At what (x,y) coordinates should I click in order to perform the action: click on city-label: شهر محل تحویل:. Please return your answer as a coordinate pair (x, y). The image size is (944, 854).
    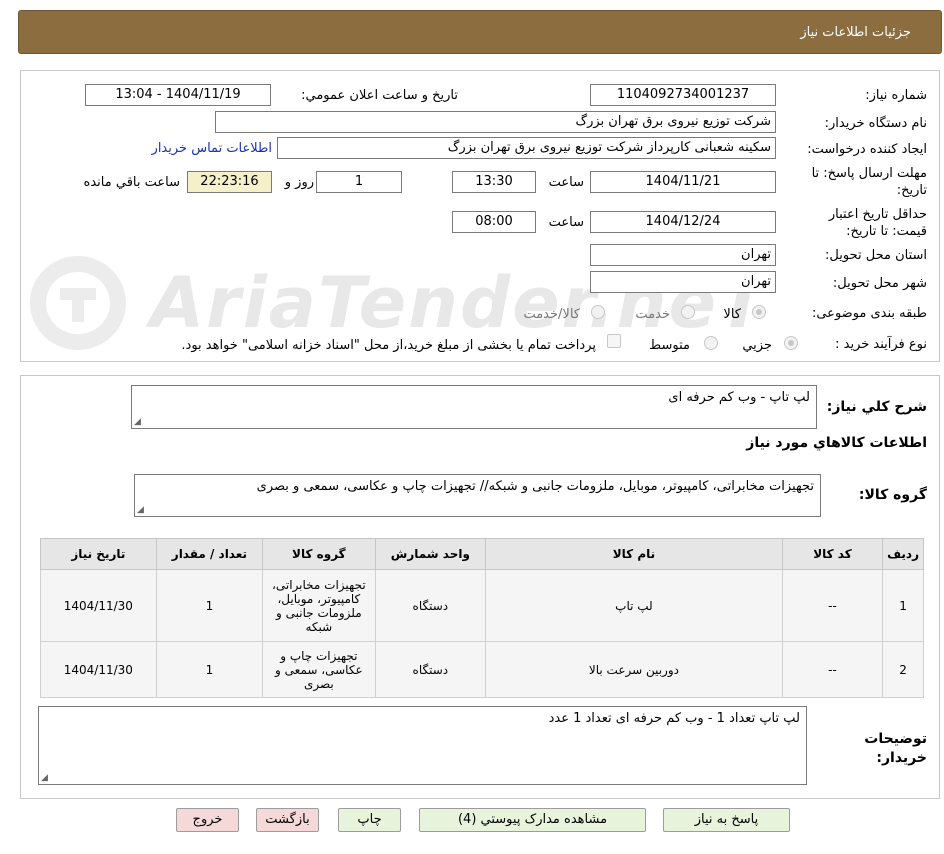
    Looking at the image, I should click on (879, 283).